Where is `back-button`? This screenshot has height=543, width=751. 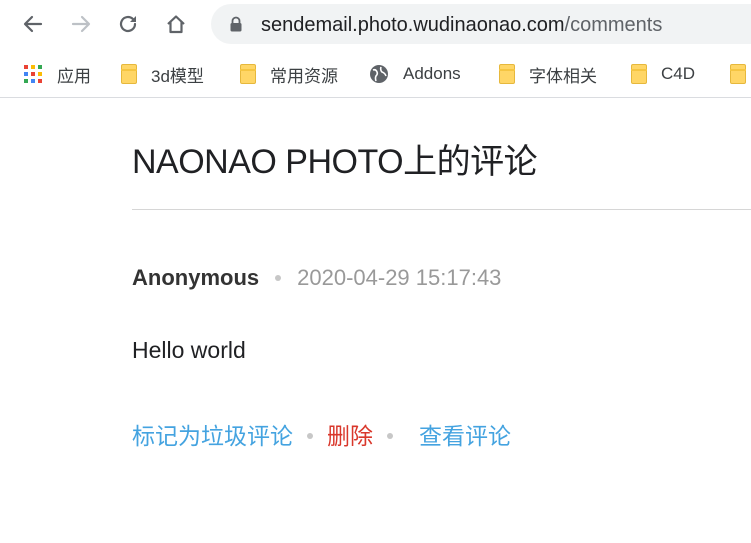 back-button is located at coordinates (33, 24).